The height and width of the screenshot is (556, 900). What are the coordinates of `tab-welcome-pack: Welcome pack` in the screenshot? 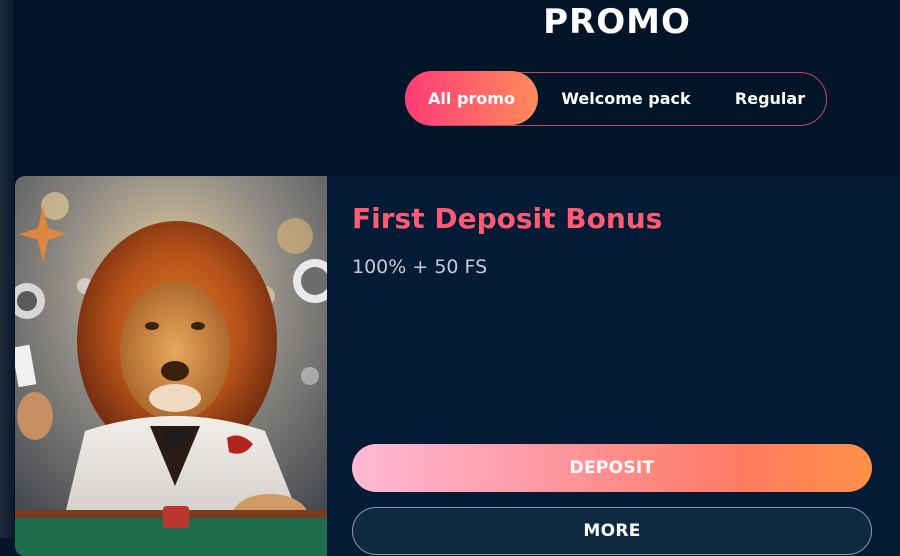 It's located at (626, 98).